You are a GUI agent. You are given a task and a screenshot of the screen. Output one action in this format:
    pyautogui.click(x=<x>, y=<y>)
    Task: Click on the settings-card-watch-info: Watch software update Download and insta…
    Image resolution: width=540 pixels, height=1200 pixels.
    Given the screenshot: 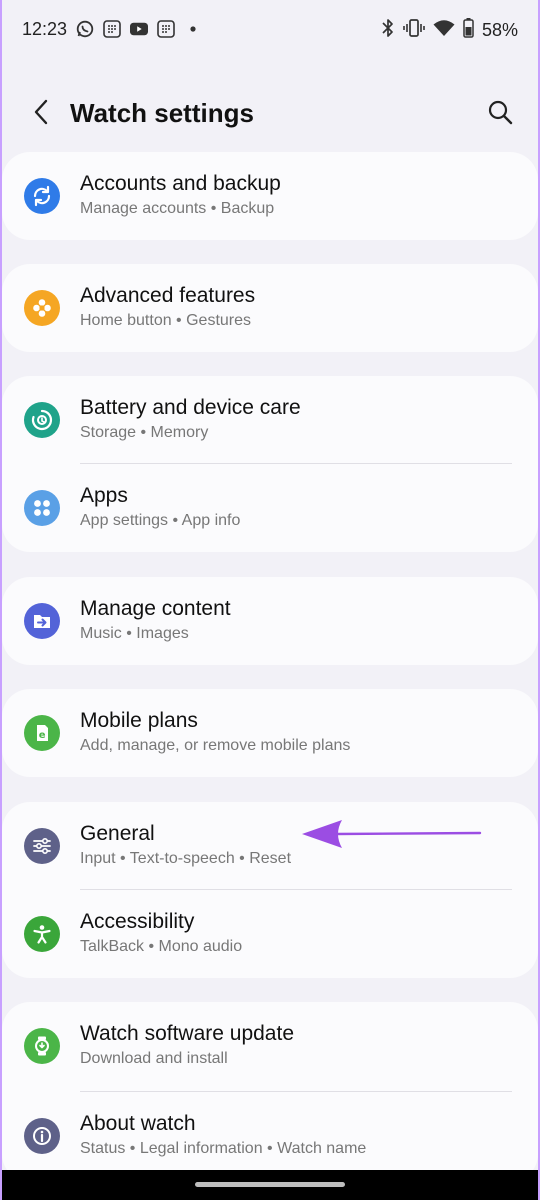 What is the action you would take?
    pyautogui.click(x=270, y=1092)
    